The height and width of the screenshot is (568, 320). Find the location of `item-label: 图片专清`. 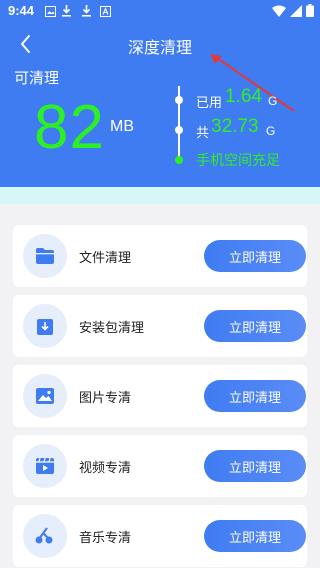

item-label: 图片专清 is located at coordinates (105, 398).